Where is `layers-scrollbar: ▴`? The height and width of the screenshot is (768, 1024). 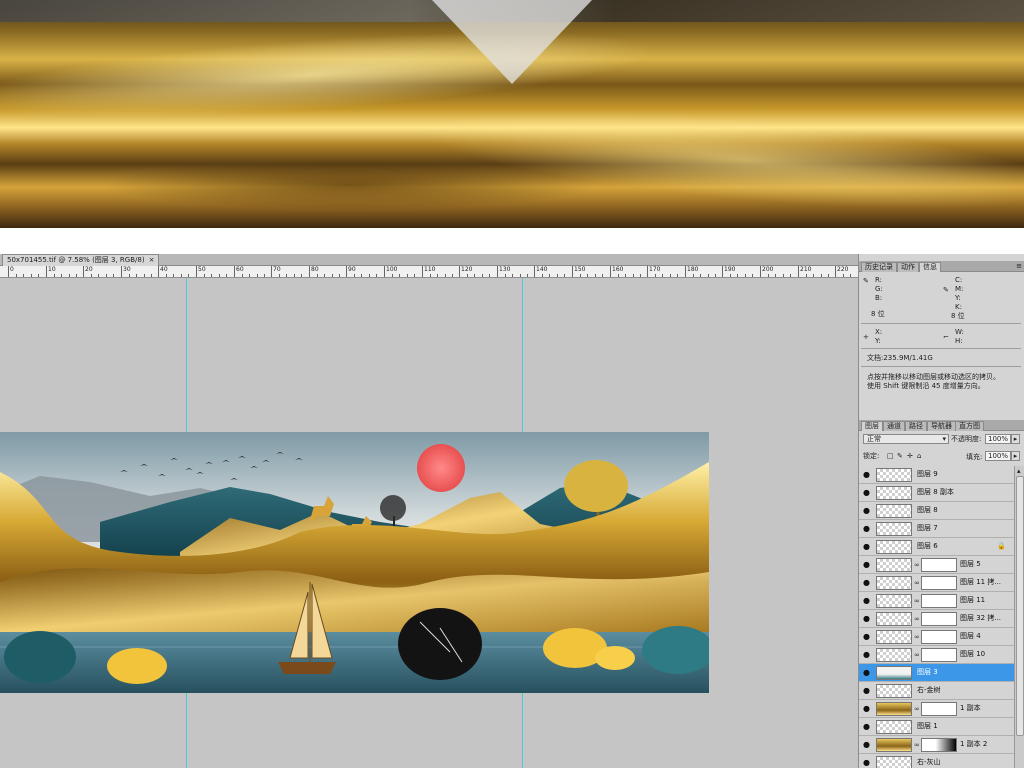
layers-scrollbar: ▴ is located at coordinates (1019, 617).